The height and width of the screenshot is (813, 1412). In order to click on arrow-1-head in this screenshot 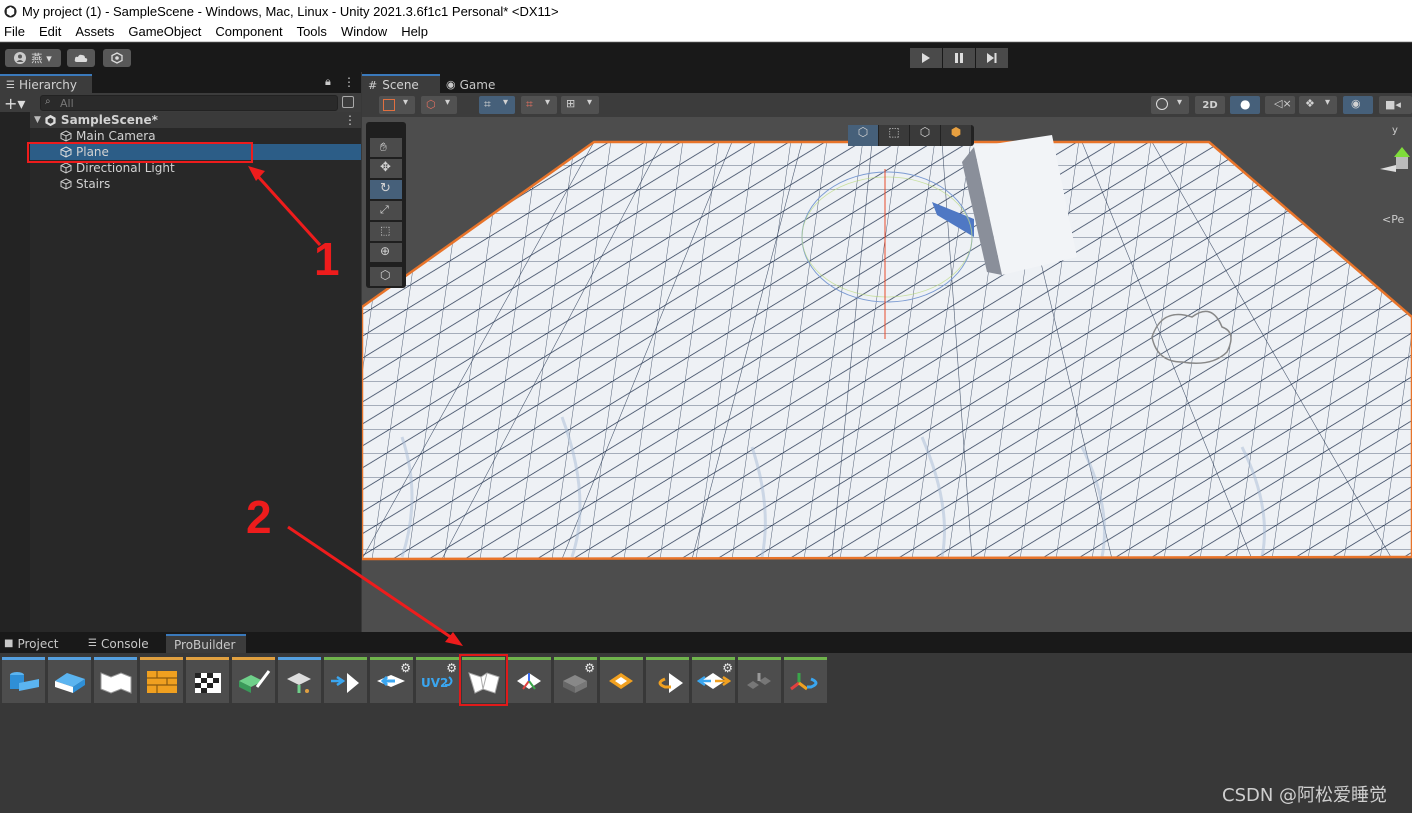, I will do `click(256, 173)`.